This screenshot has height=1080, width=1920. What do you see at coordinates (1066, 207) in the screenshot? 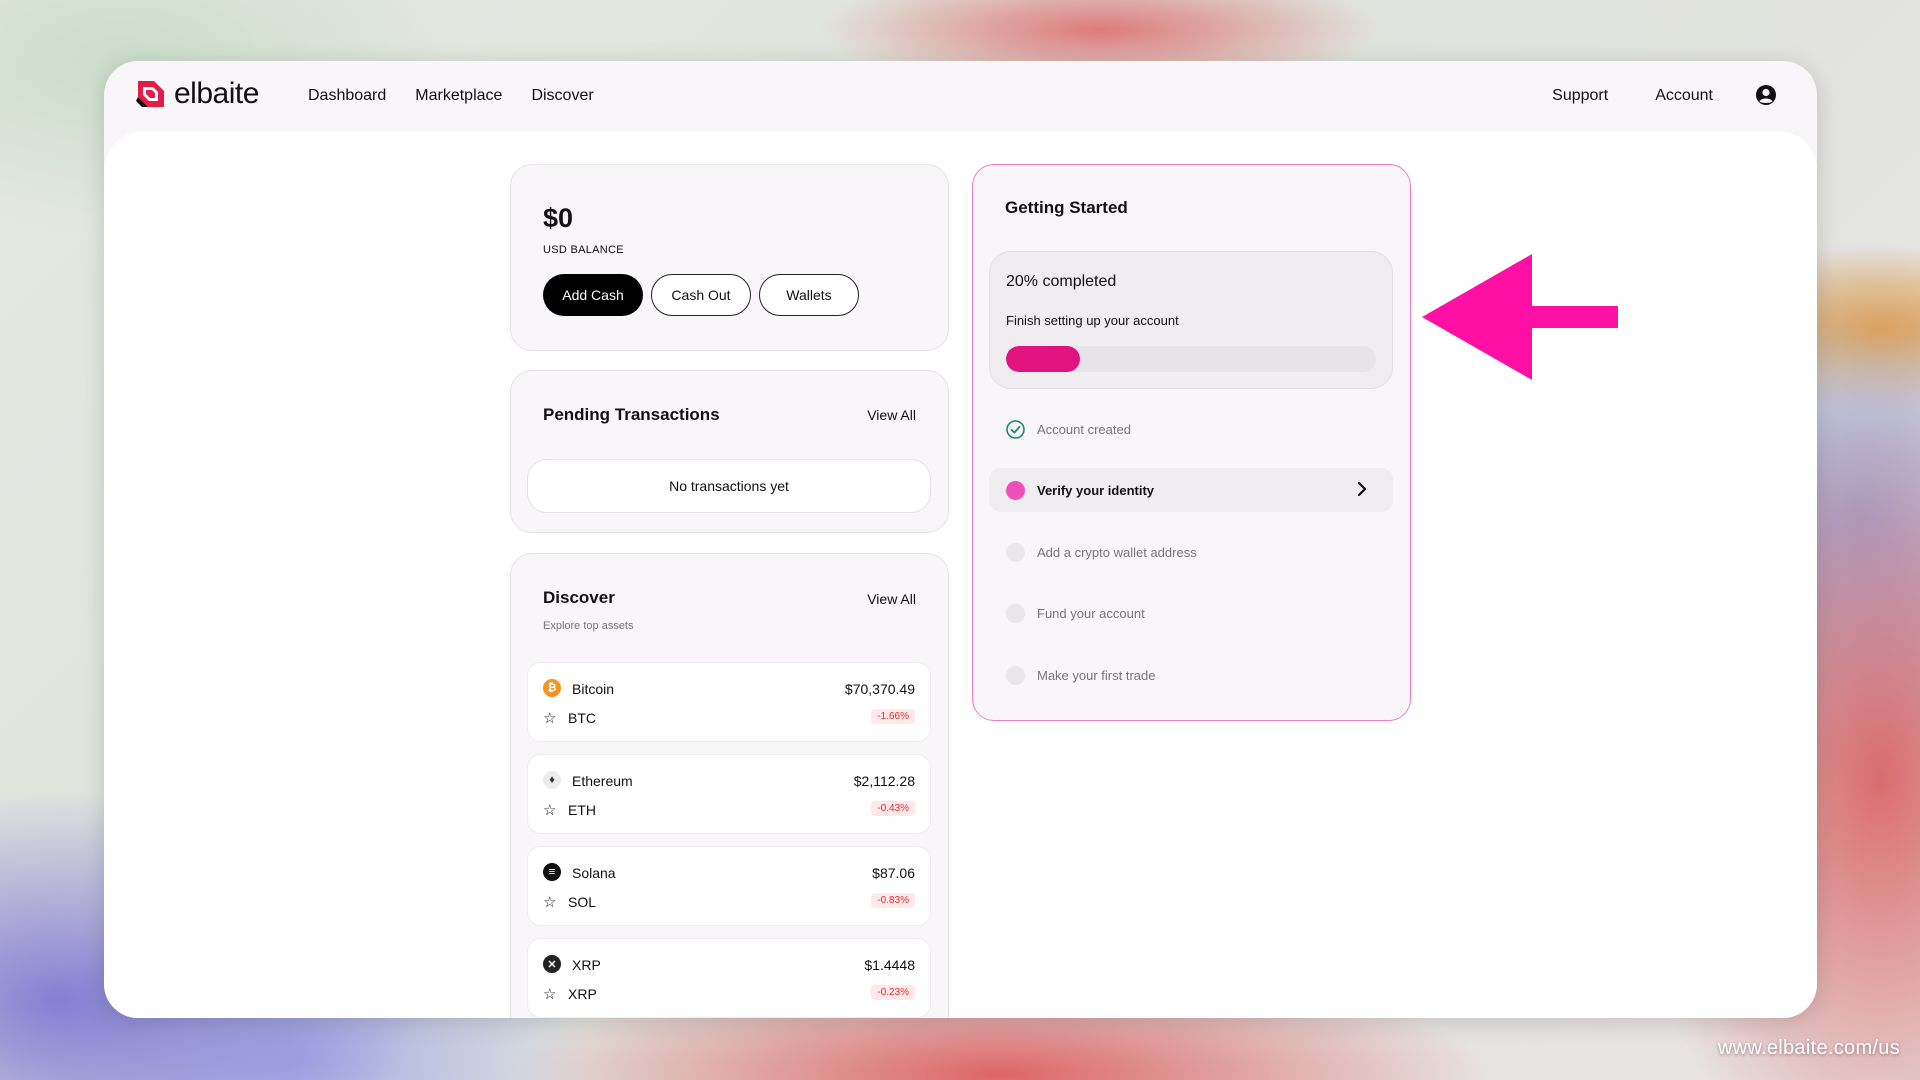
I see `getting-started-title: Getting Started` at bounding box center [1066, 207].